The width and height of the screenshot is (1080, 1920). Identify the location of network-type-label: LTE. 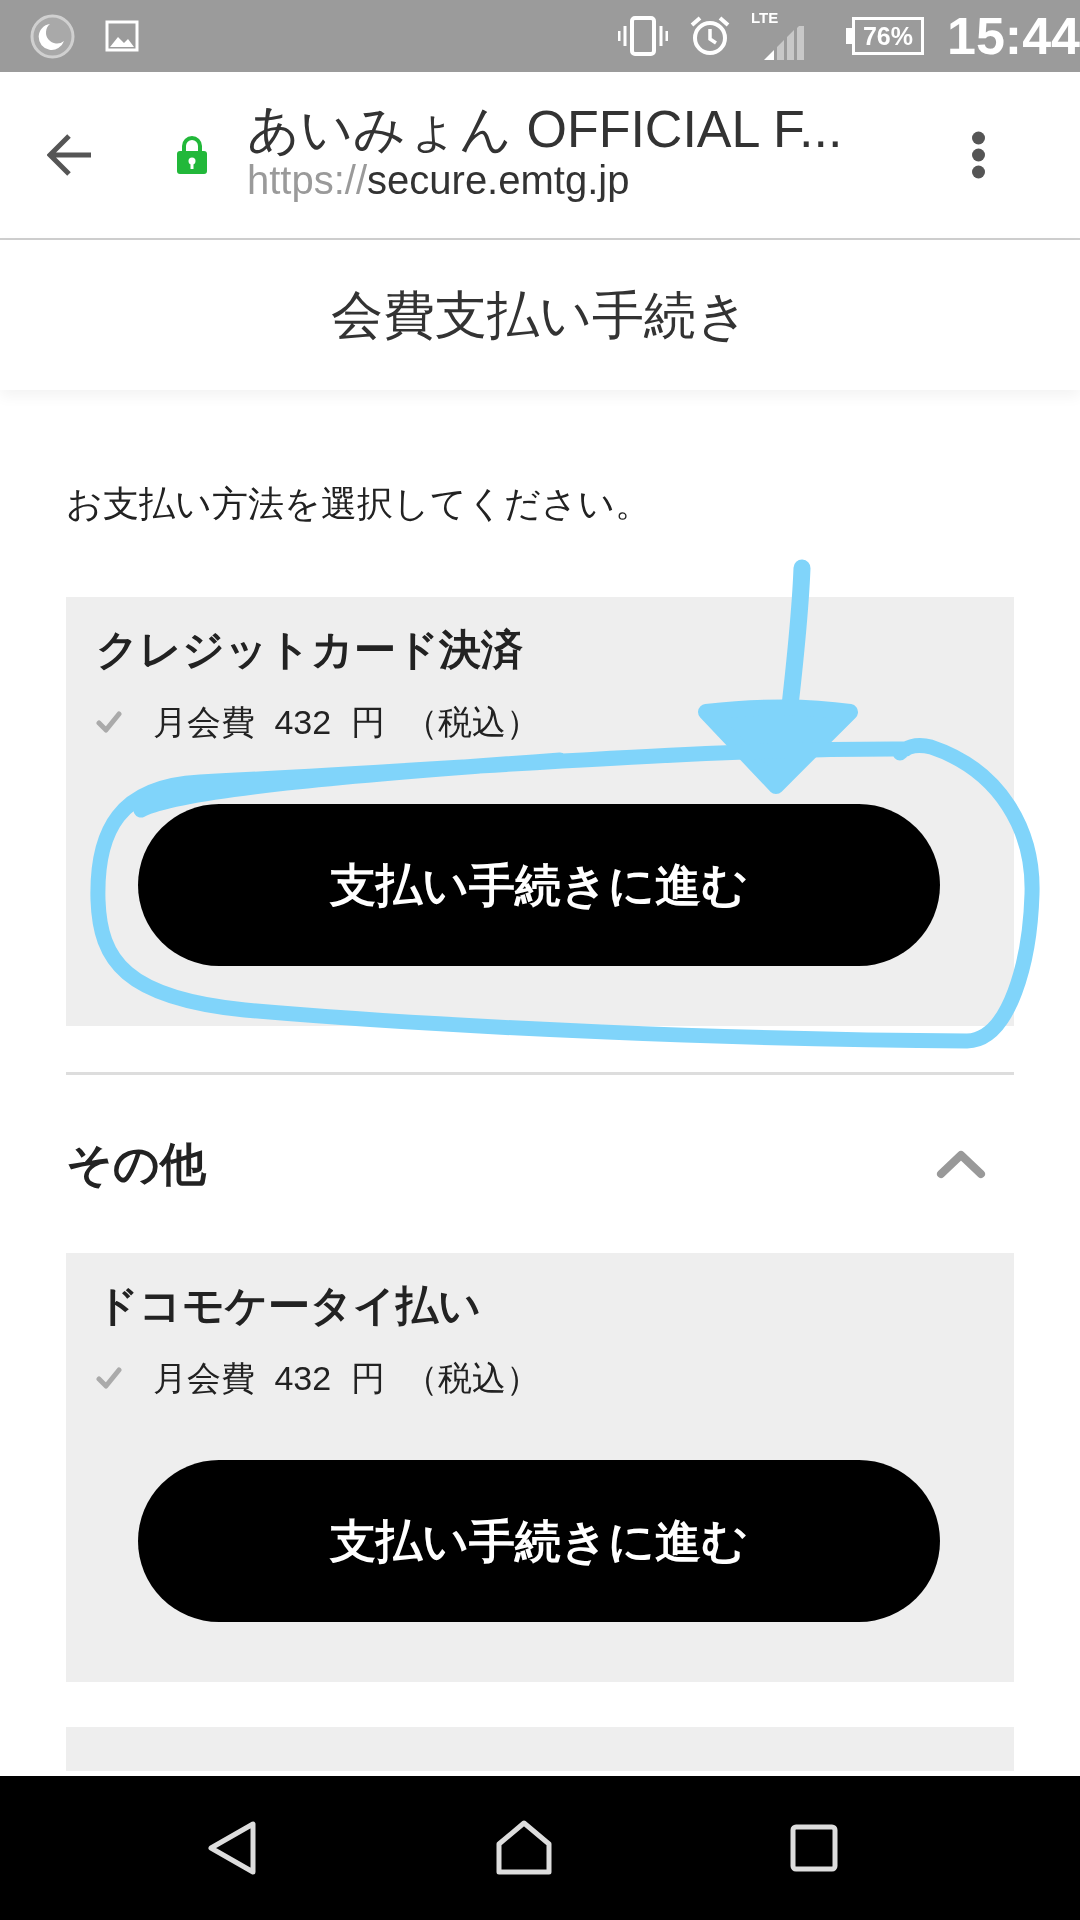
(764, 18).